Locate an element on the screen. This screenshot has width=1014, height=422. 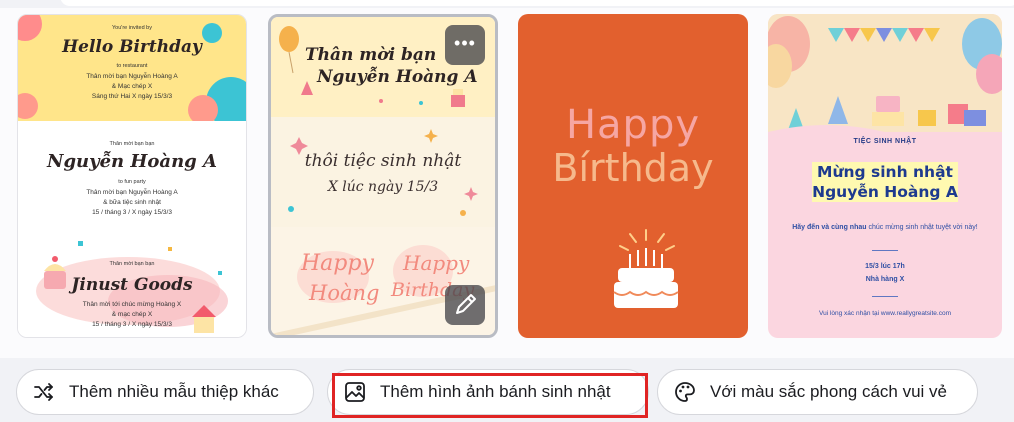
card2-left-name: Hoàng is located at coordinates (344, 293).